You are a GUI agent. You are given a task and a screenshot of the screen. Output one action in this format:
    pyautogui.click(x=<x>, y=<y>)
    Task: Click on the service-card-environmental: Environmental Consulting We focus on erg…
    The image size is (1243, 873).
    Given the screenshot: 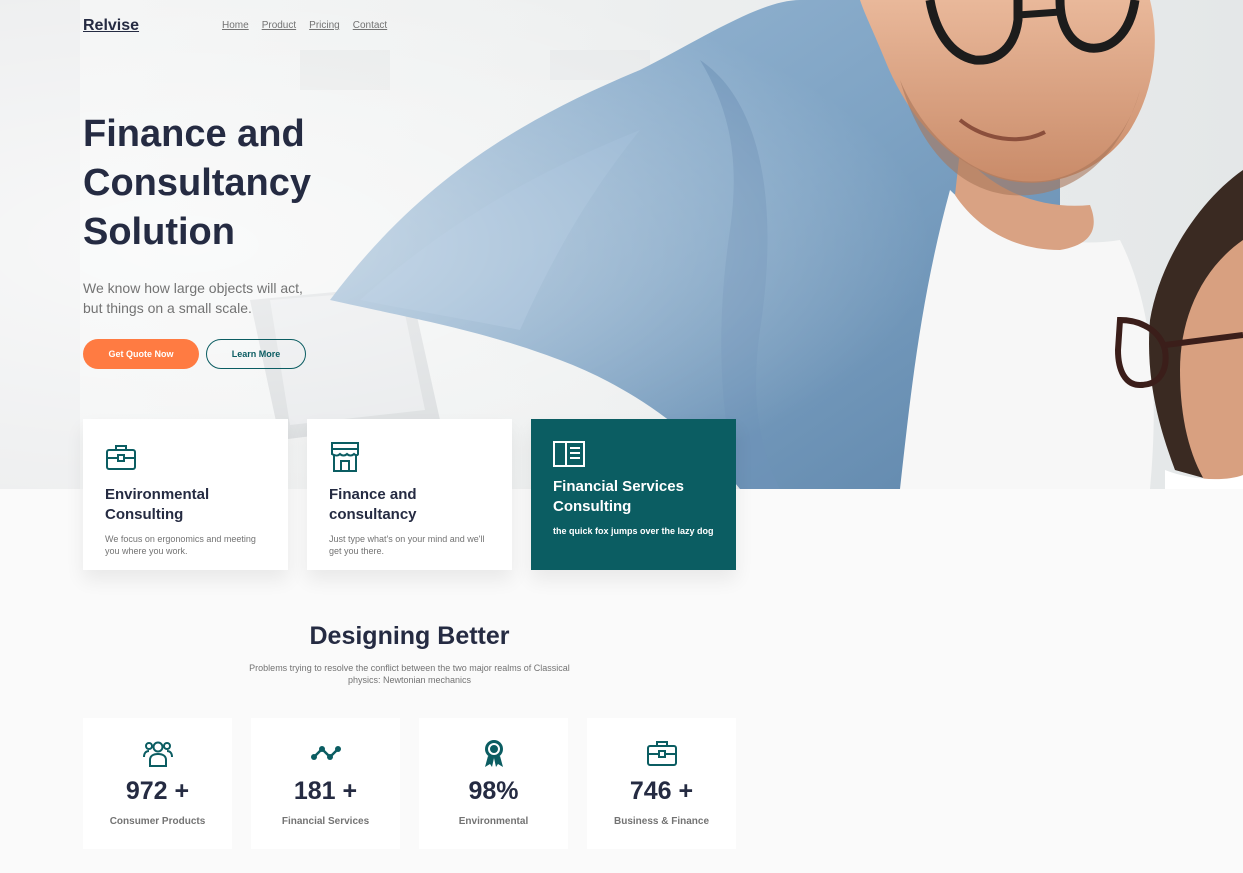 What is the action you would take?
    pyautogui.click(x=185, y=494)
    